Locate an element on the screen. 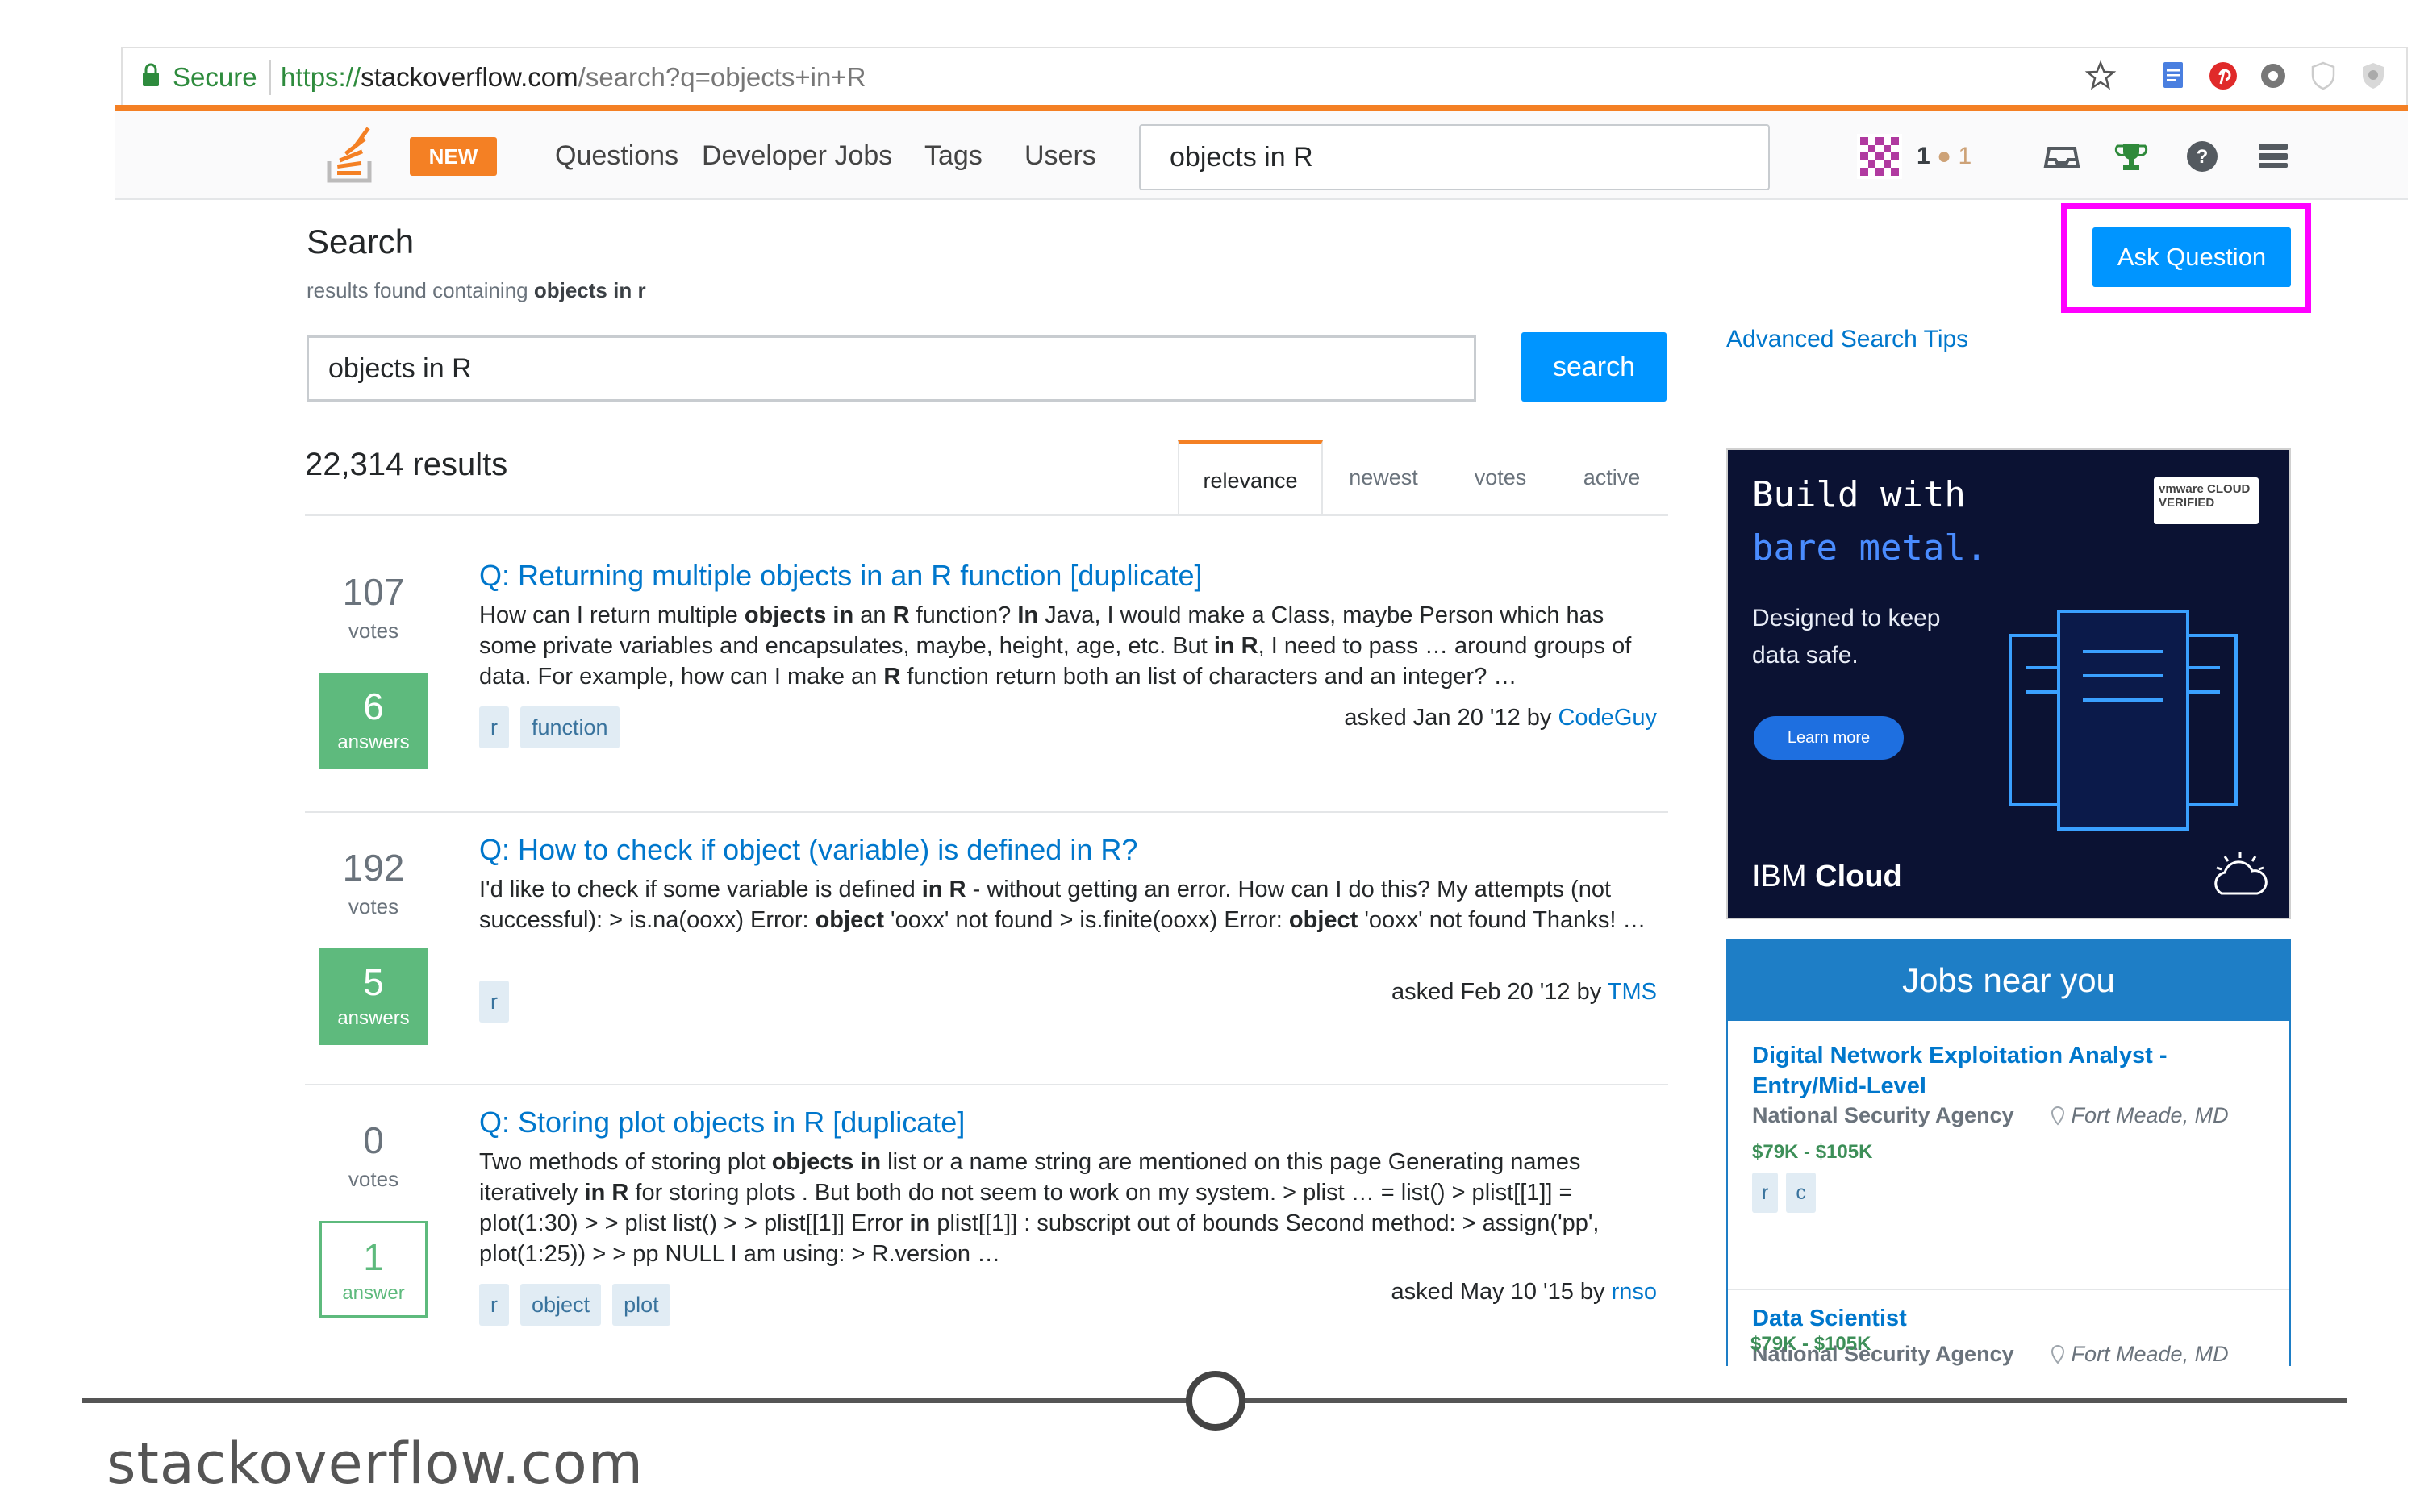  asked-info: asked May 10 '15 by rnso is located at coordinates (1524, 1292).